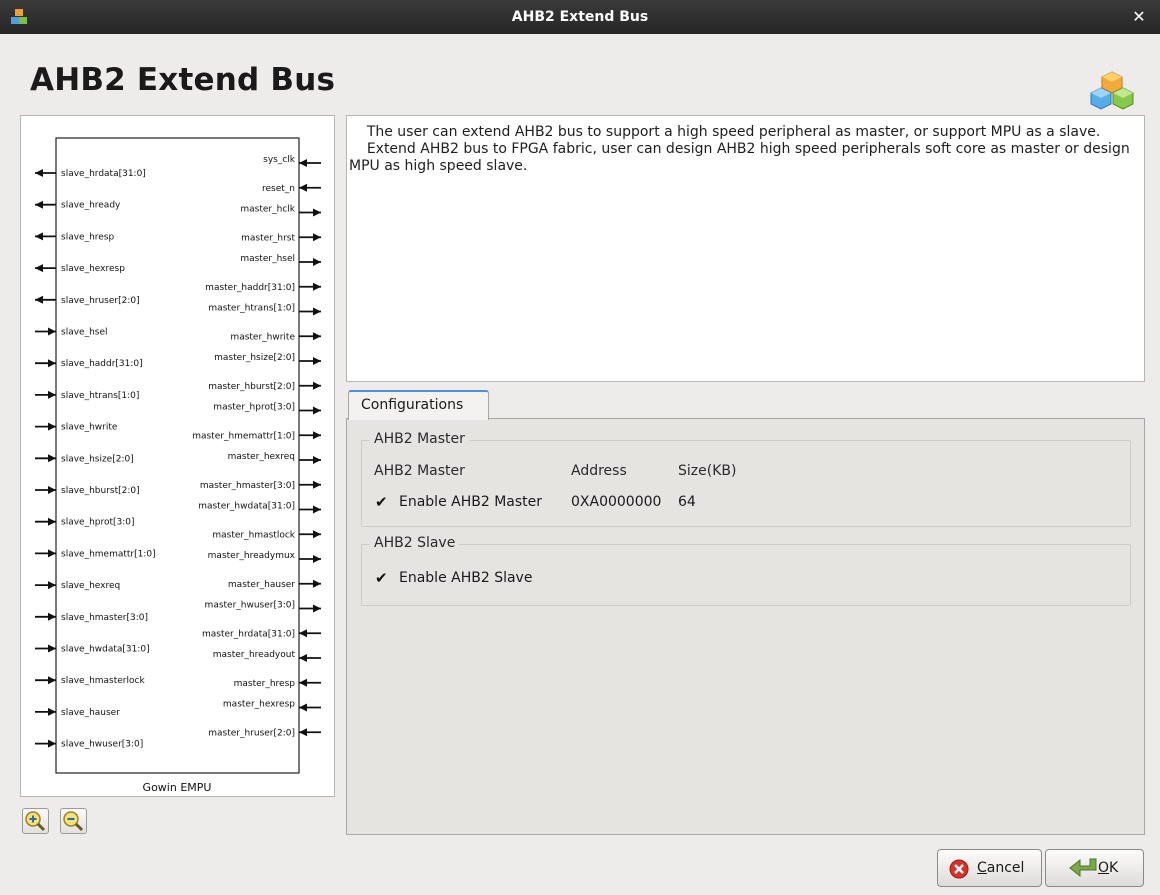  I want to click on master_hreadyout-pin-arrow, so click(303, 658).